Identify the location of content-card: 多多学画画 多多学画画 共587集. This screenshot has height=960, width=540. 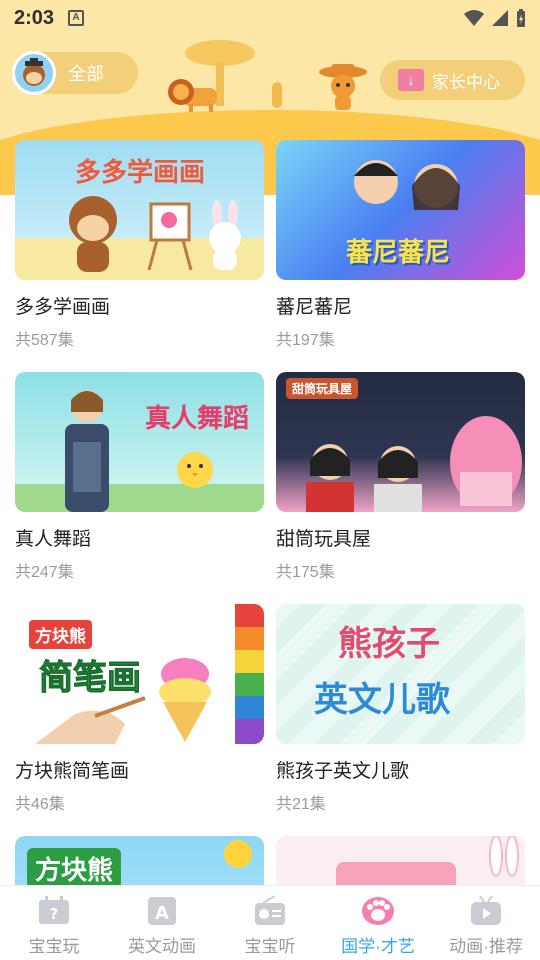
(139, 245).